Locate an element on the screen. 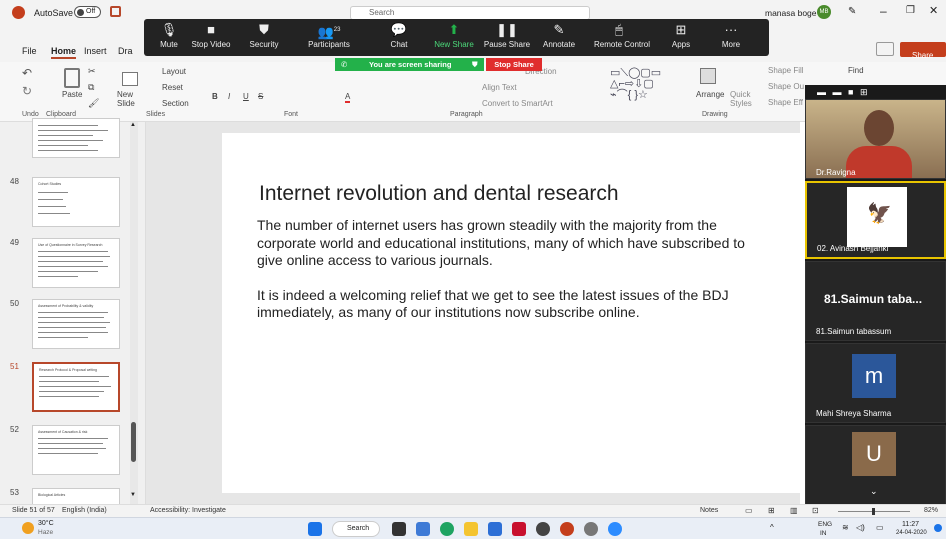 The width and height of the screenshot is (946, 539). security-button: ⛊ Security is located at coordinates (264, 35).